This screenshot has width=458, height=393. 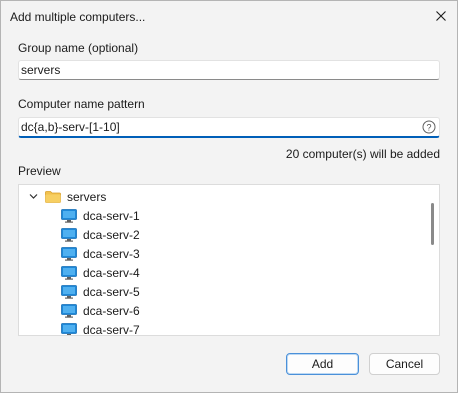 What do you see at coordinates (111, 272) in the screenshot?
I see `computer-name: dca-serv-4` at bounding box center [111, 272].